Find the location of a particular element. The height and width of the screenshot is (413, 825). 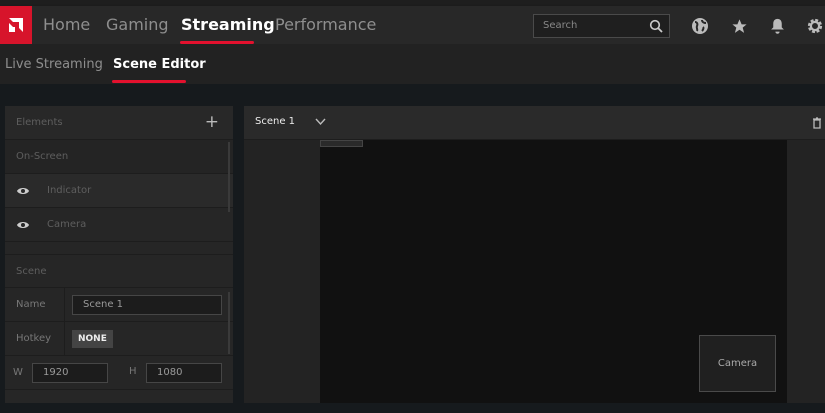

width-label: W is located at coordinates (18, 372).